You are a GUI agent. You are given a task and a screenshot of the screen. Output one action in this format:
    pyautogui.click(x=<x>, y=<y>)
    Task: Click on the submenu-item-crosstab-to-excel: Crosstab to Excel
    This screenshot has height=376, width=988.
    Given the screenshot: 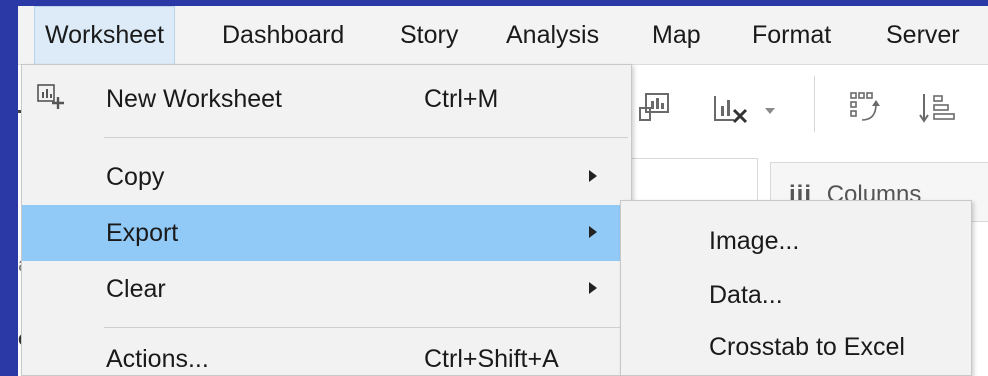 What is the action you would take?
    pyautogui.click(x=796, y=345)
    